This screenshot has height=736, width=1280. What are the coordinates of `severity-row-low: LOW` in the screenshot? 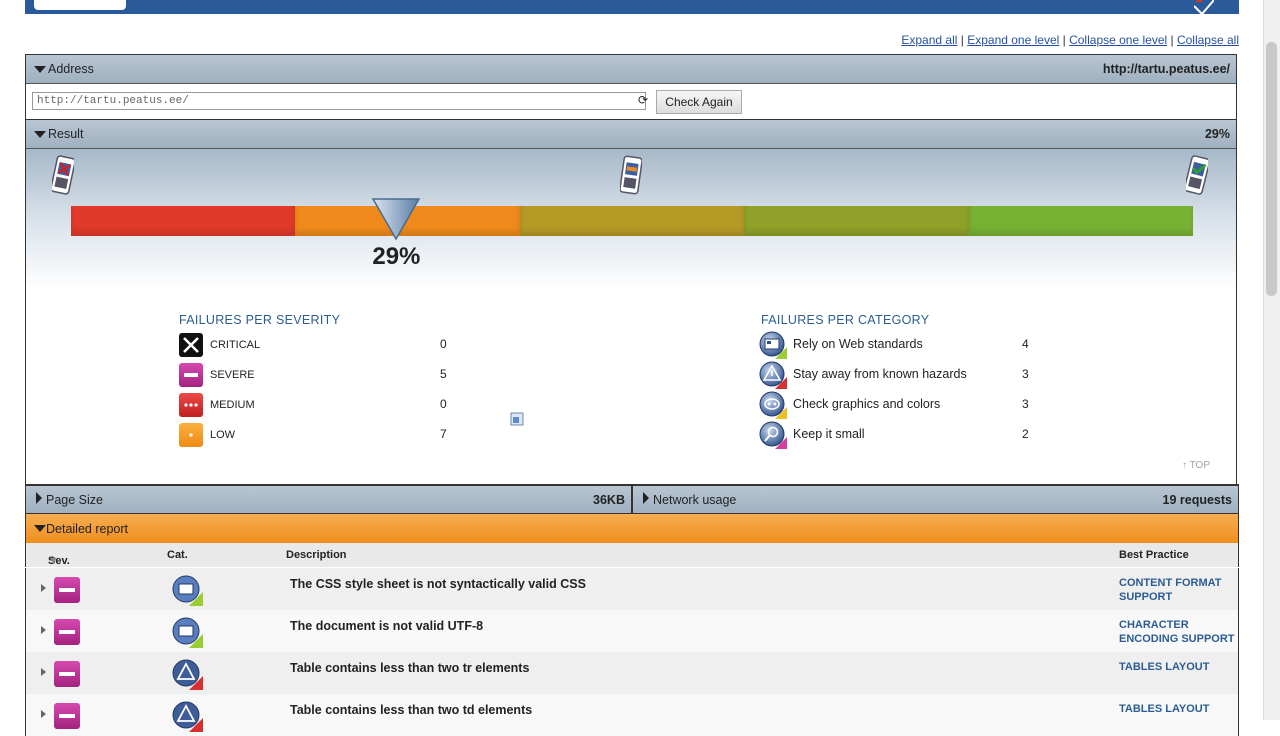 It's located at (207, 435).